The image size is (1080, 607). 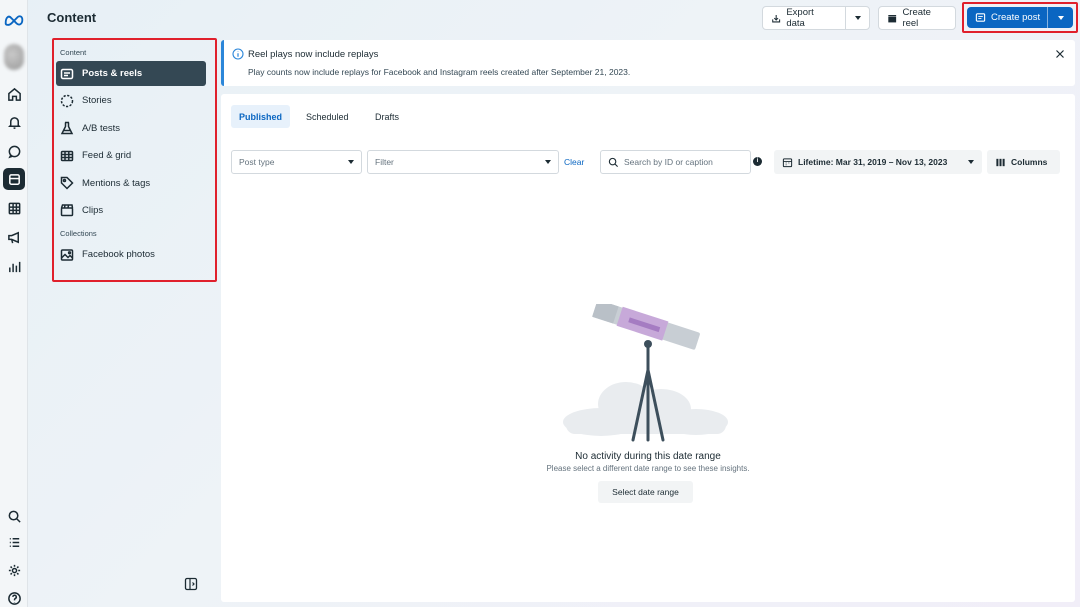 I want to click on create-post-button: Create post, so click(x=1007, y=17).